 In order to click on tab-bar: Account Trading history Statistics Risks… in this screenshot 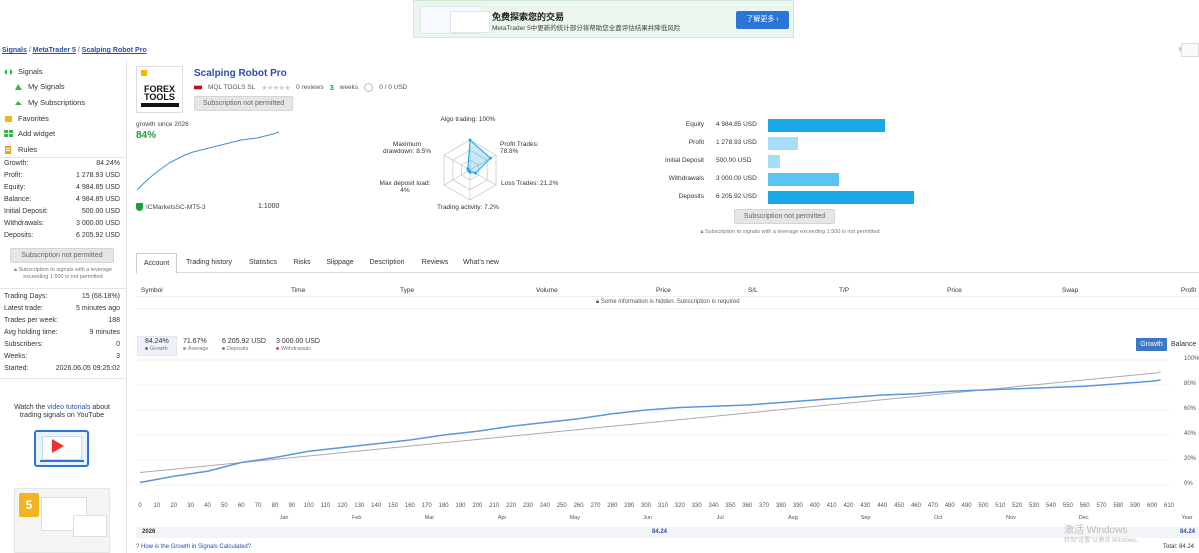, I will do `click(667, 263)`.